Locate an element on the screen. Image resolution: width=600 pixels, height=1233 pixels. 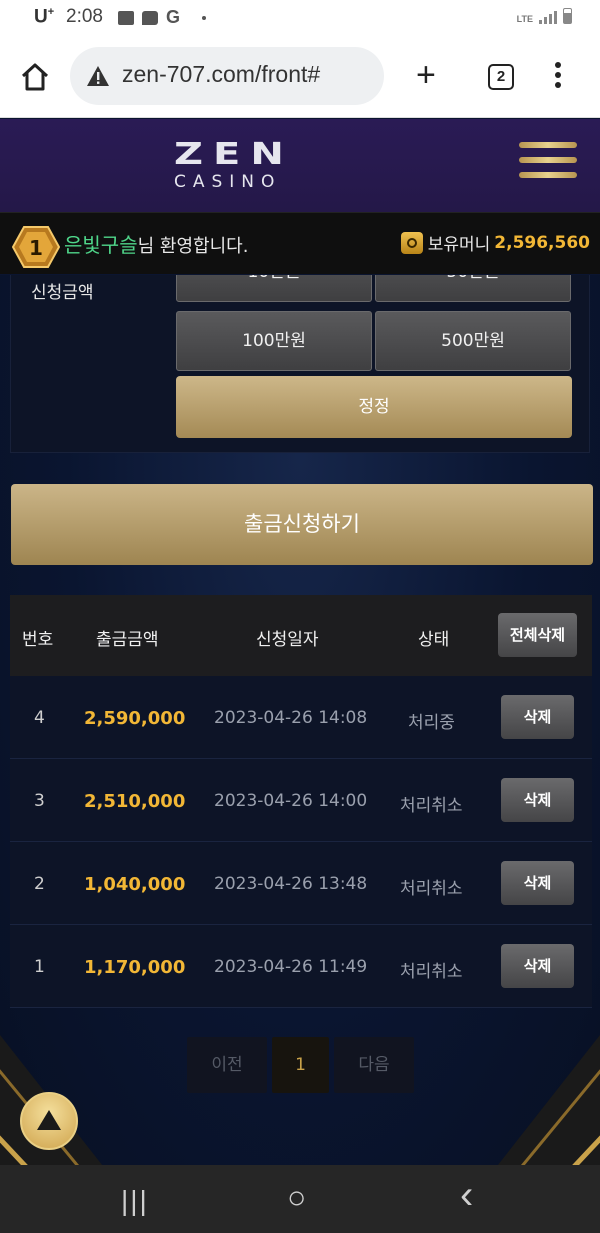
level-badge-icon: 1 is located at coordinates (36, 247).